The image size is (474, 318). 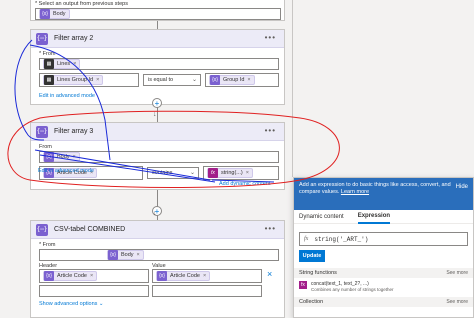 What do you see at coordinates (94, 291) in the screenshot?
I see `new-header-field` at bounding box center [94, 291].